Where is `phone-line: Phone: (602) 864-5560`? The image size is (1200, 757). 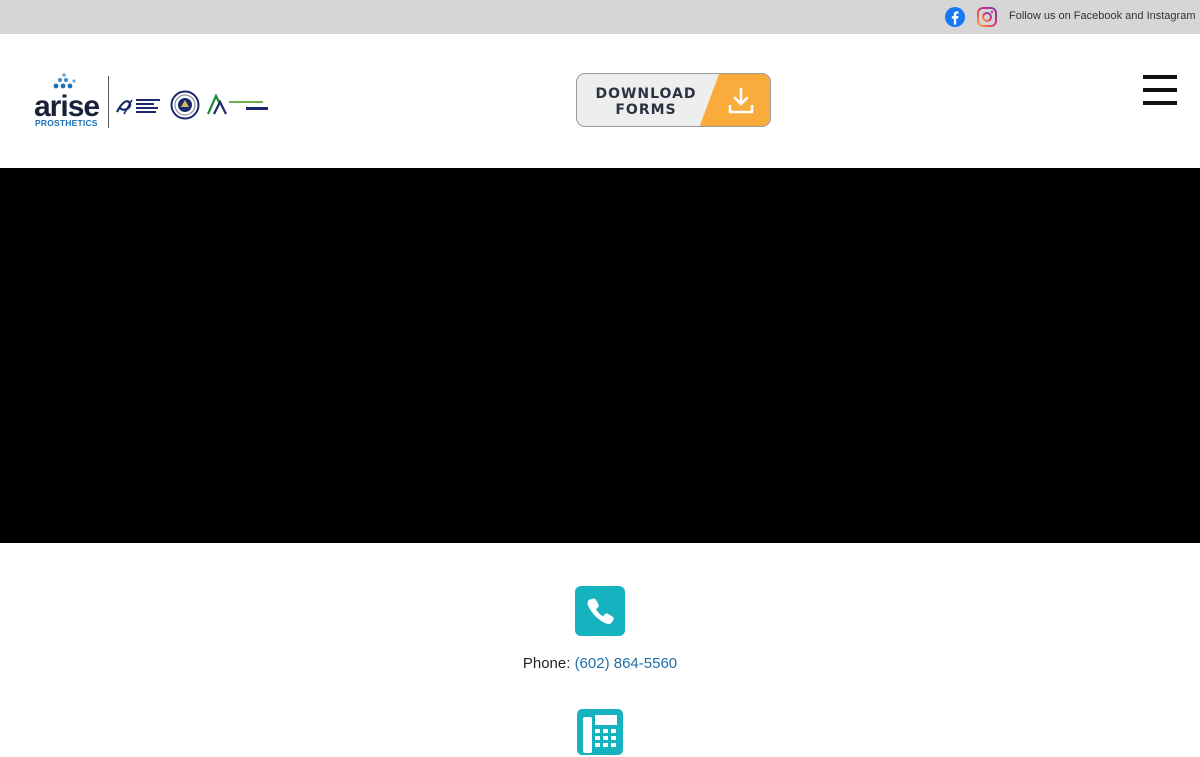
phone-line: Phone: (602) 864-5560 is located at coordinates (600, 663).